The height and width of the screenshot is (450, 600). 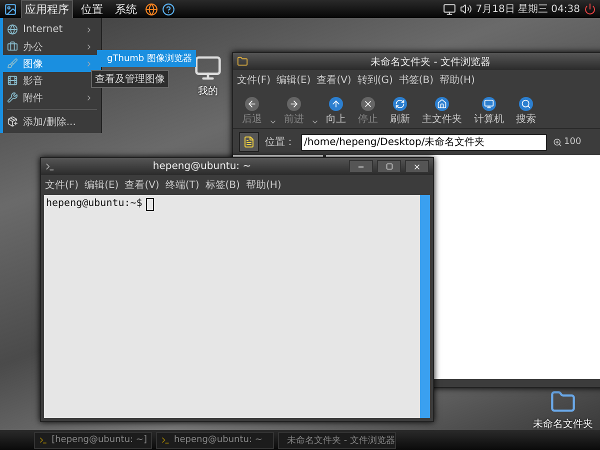 I want to click on zoom-level: 100, so click(x=573, y=142).